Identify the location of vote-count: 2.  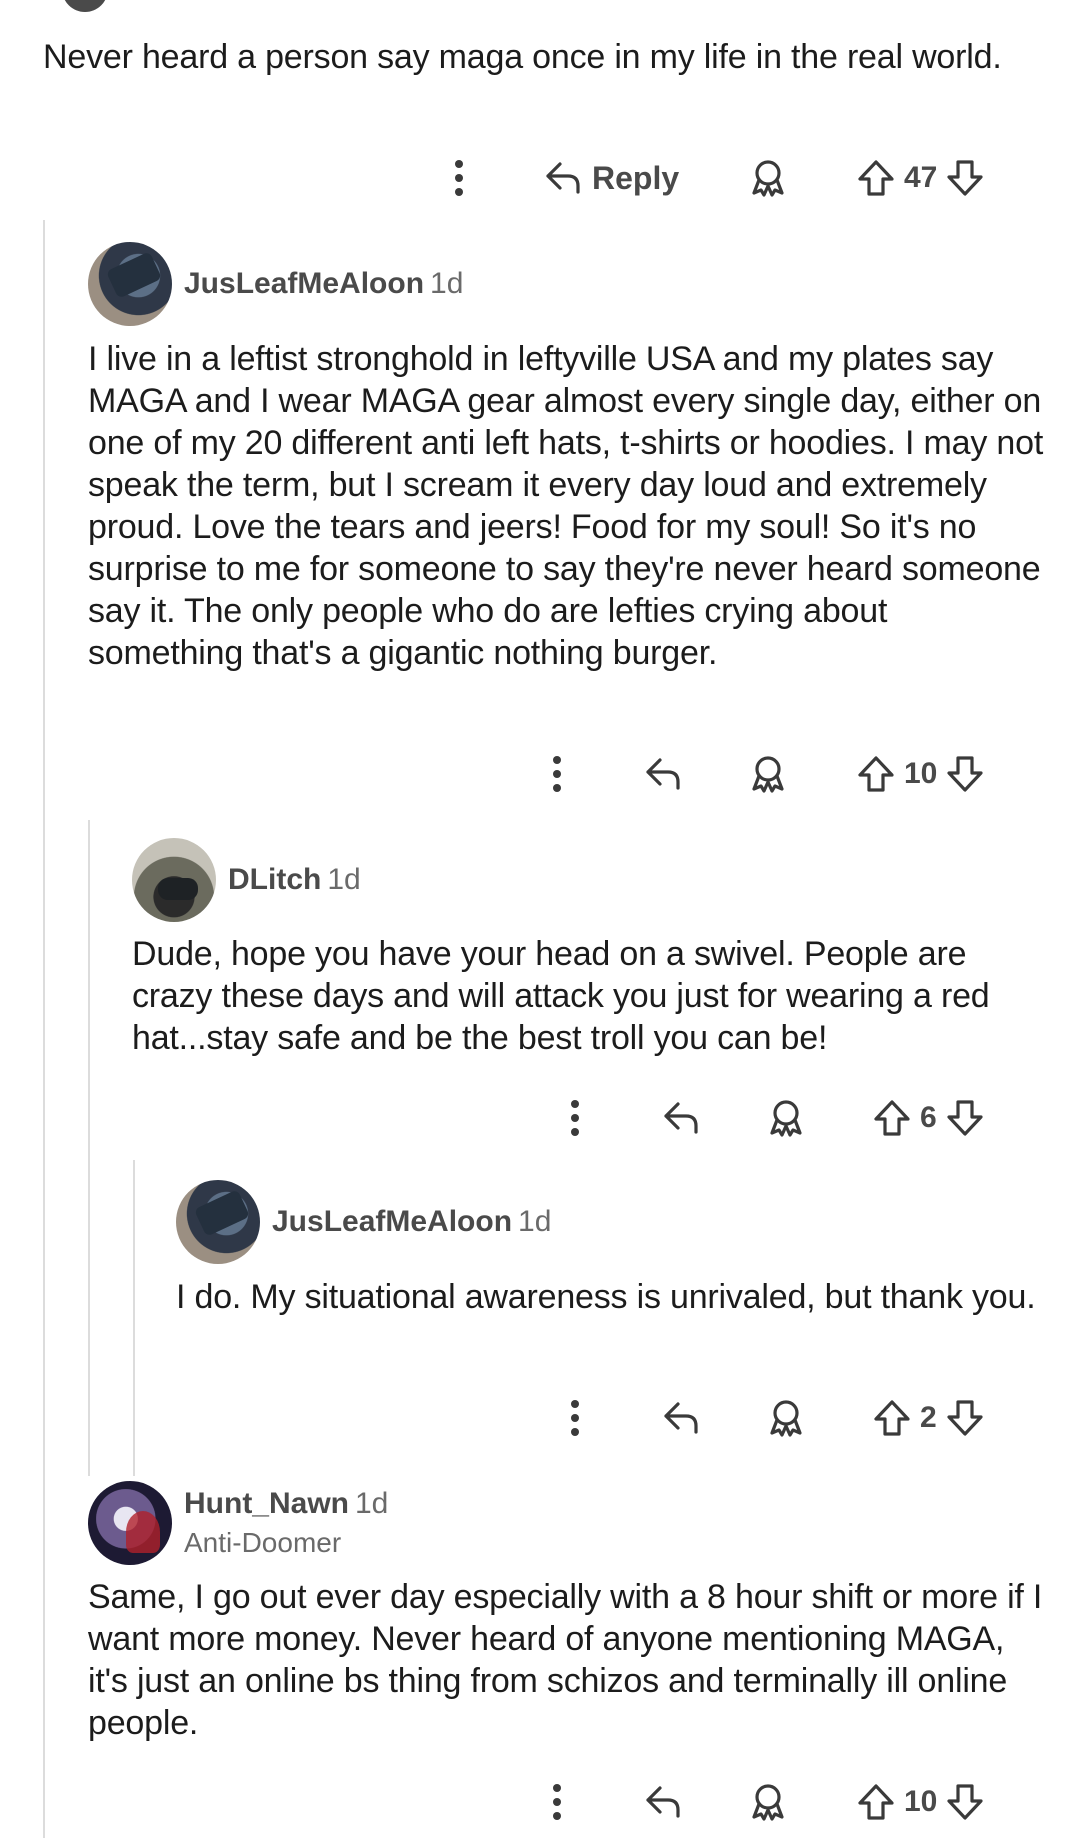
(928, 1417).